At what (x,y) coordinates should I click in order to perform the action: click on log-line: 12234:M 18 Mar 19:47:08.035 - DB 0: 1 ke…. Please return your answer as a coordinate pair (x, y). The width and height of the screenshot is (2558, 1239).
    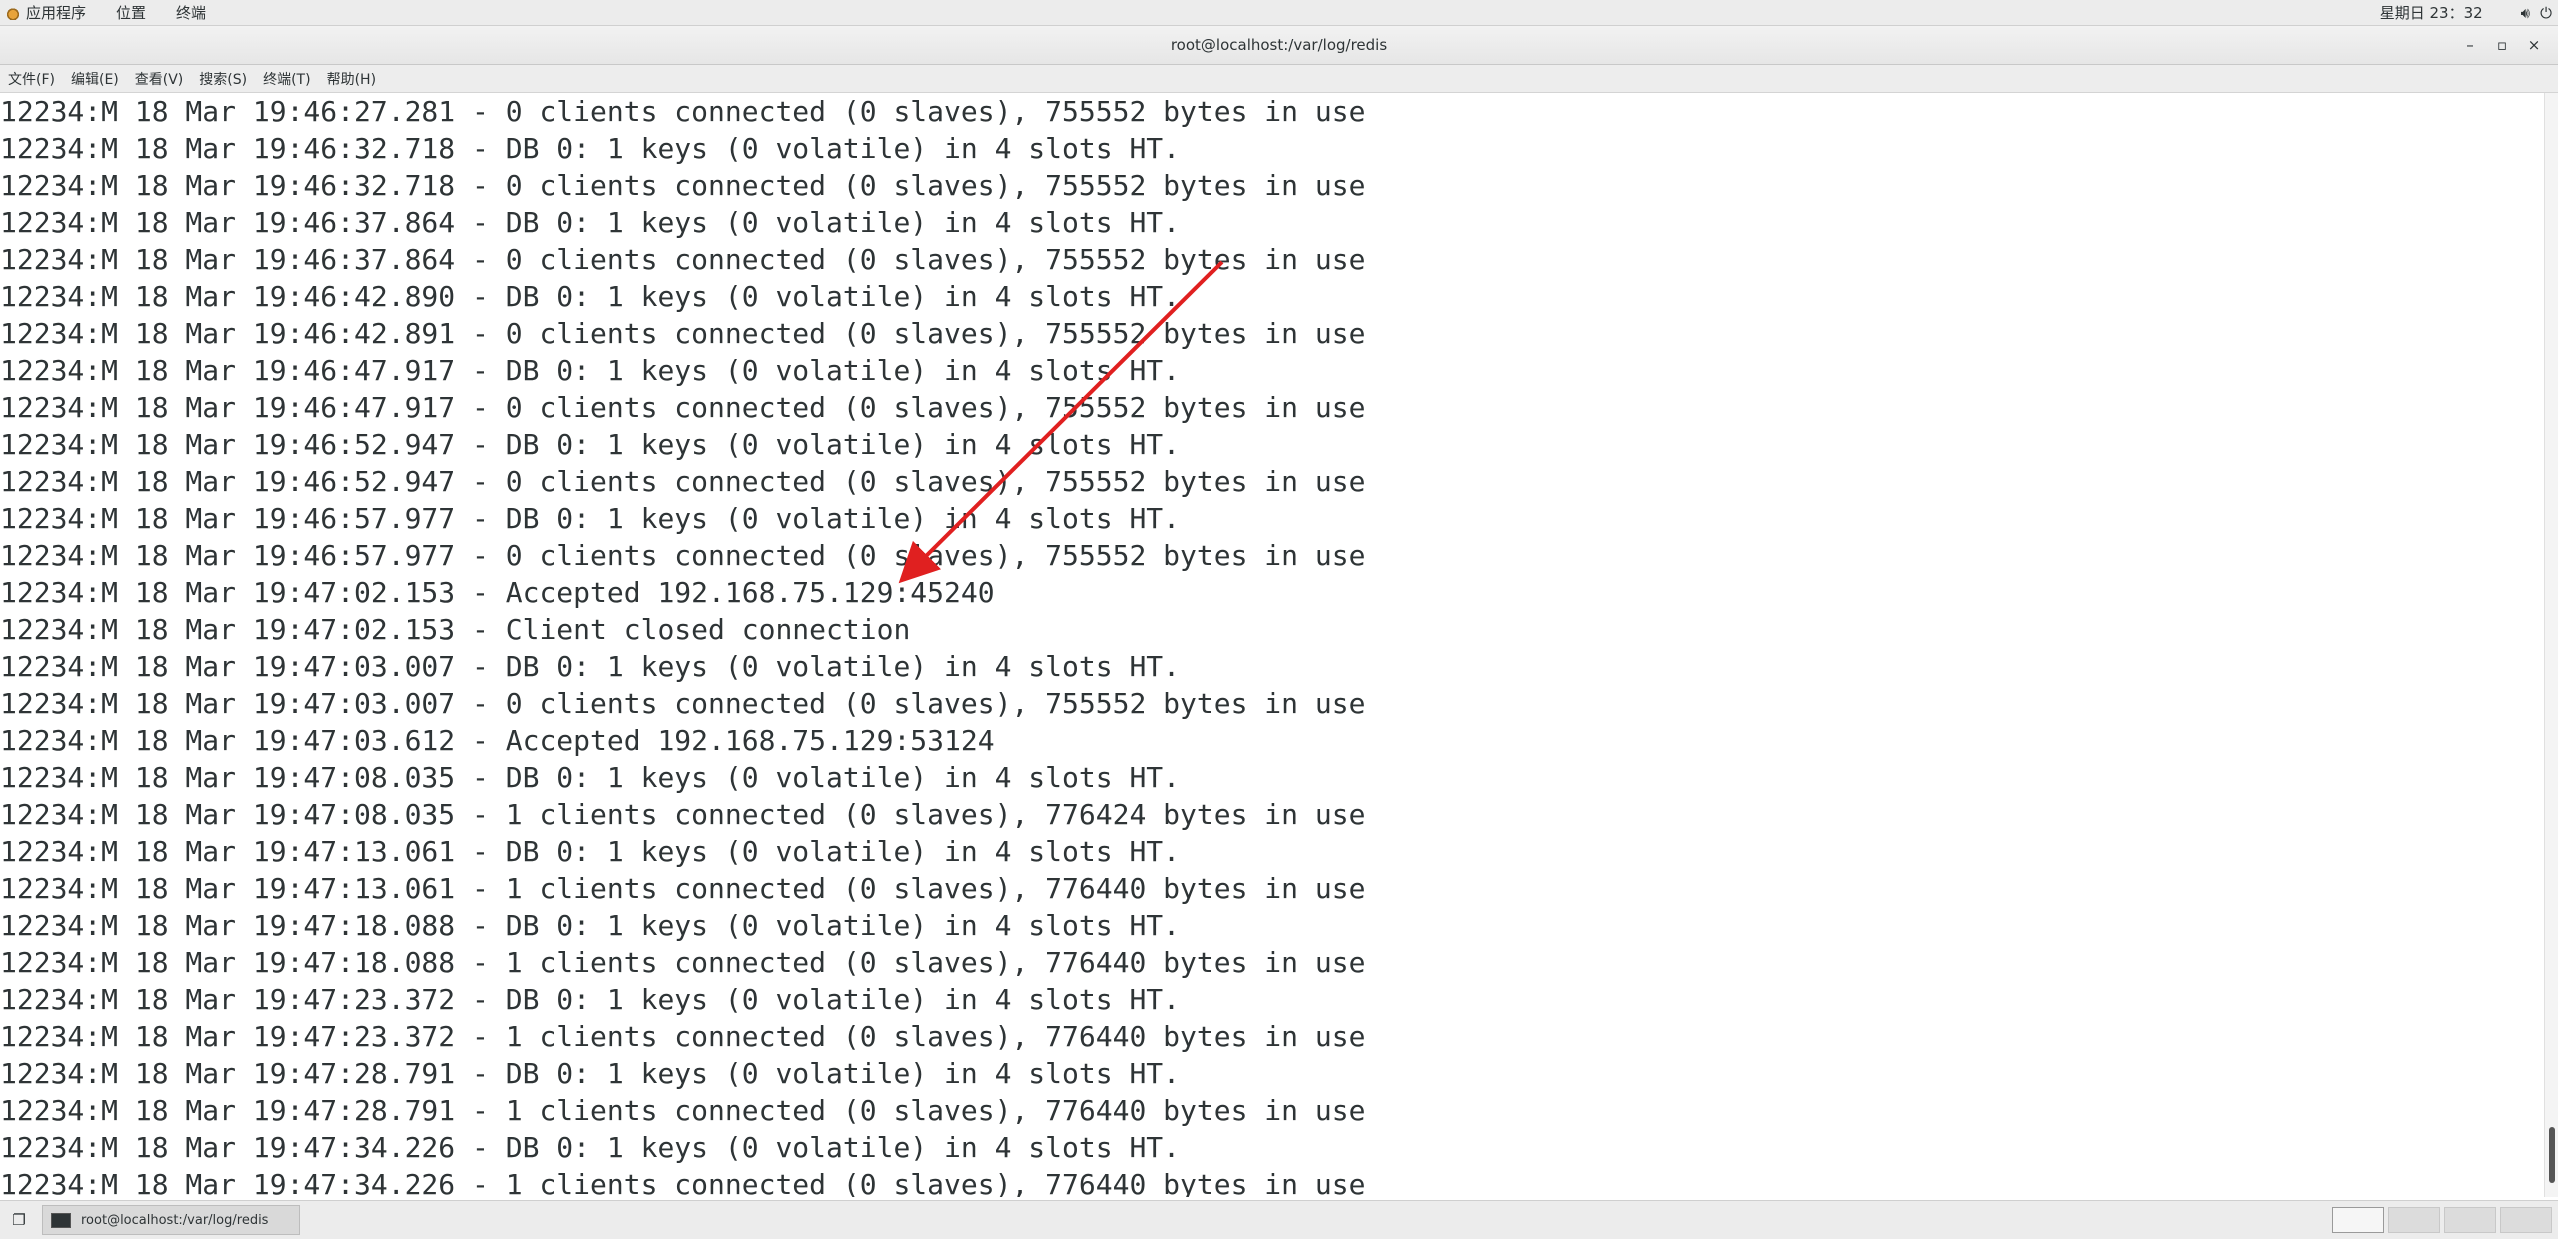
    Looking at the image, I should click on (590, 777).